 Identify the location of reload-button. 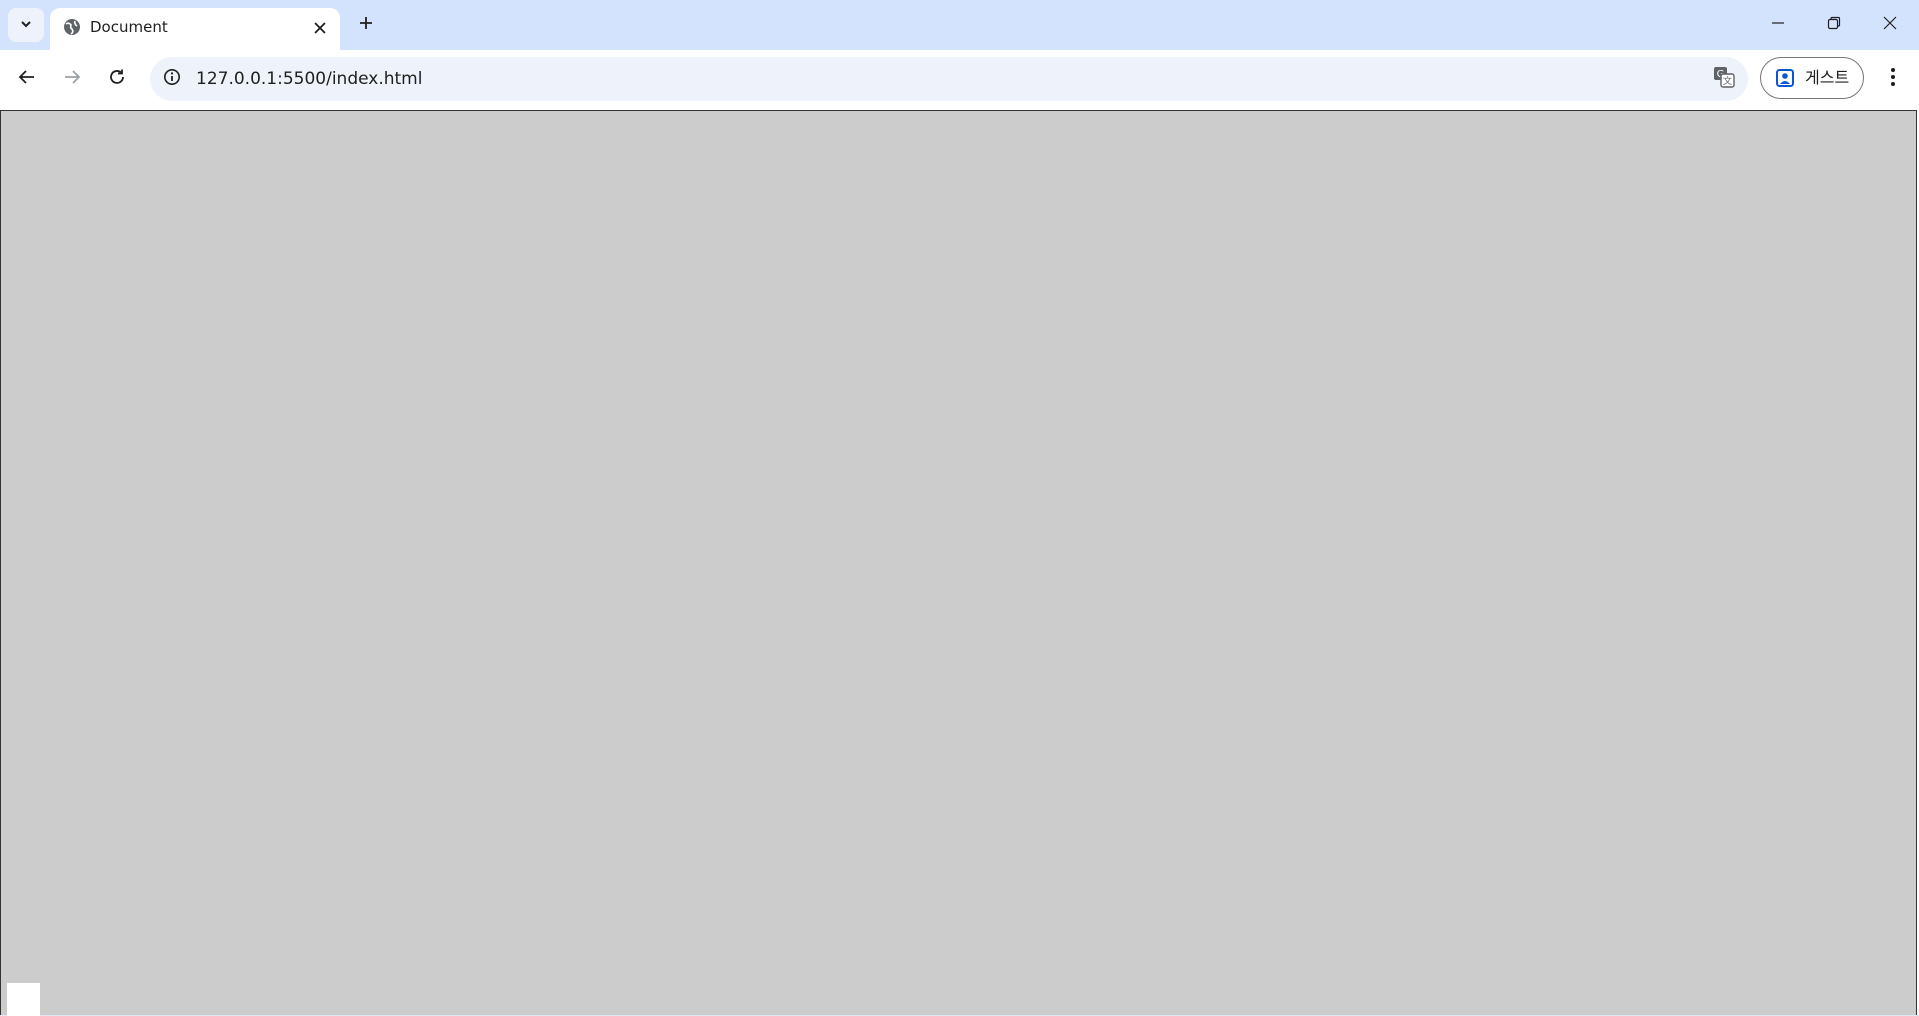
(117, 79).